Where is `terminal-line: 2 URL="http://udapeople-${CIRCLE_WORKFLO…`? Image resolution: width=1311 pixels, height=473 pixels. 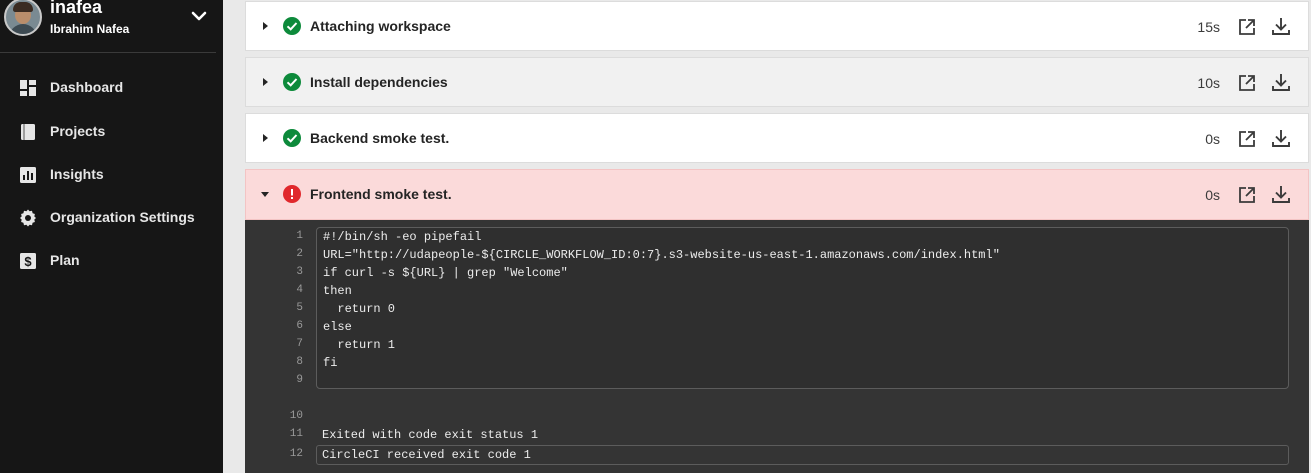
terminal-line: 2 URL="http://udapeople-${CIRCLE_WORKFLO… is located at coordinates (777, 255).